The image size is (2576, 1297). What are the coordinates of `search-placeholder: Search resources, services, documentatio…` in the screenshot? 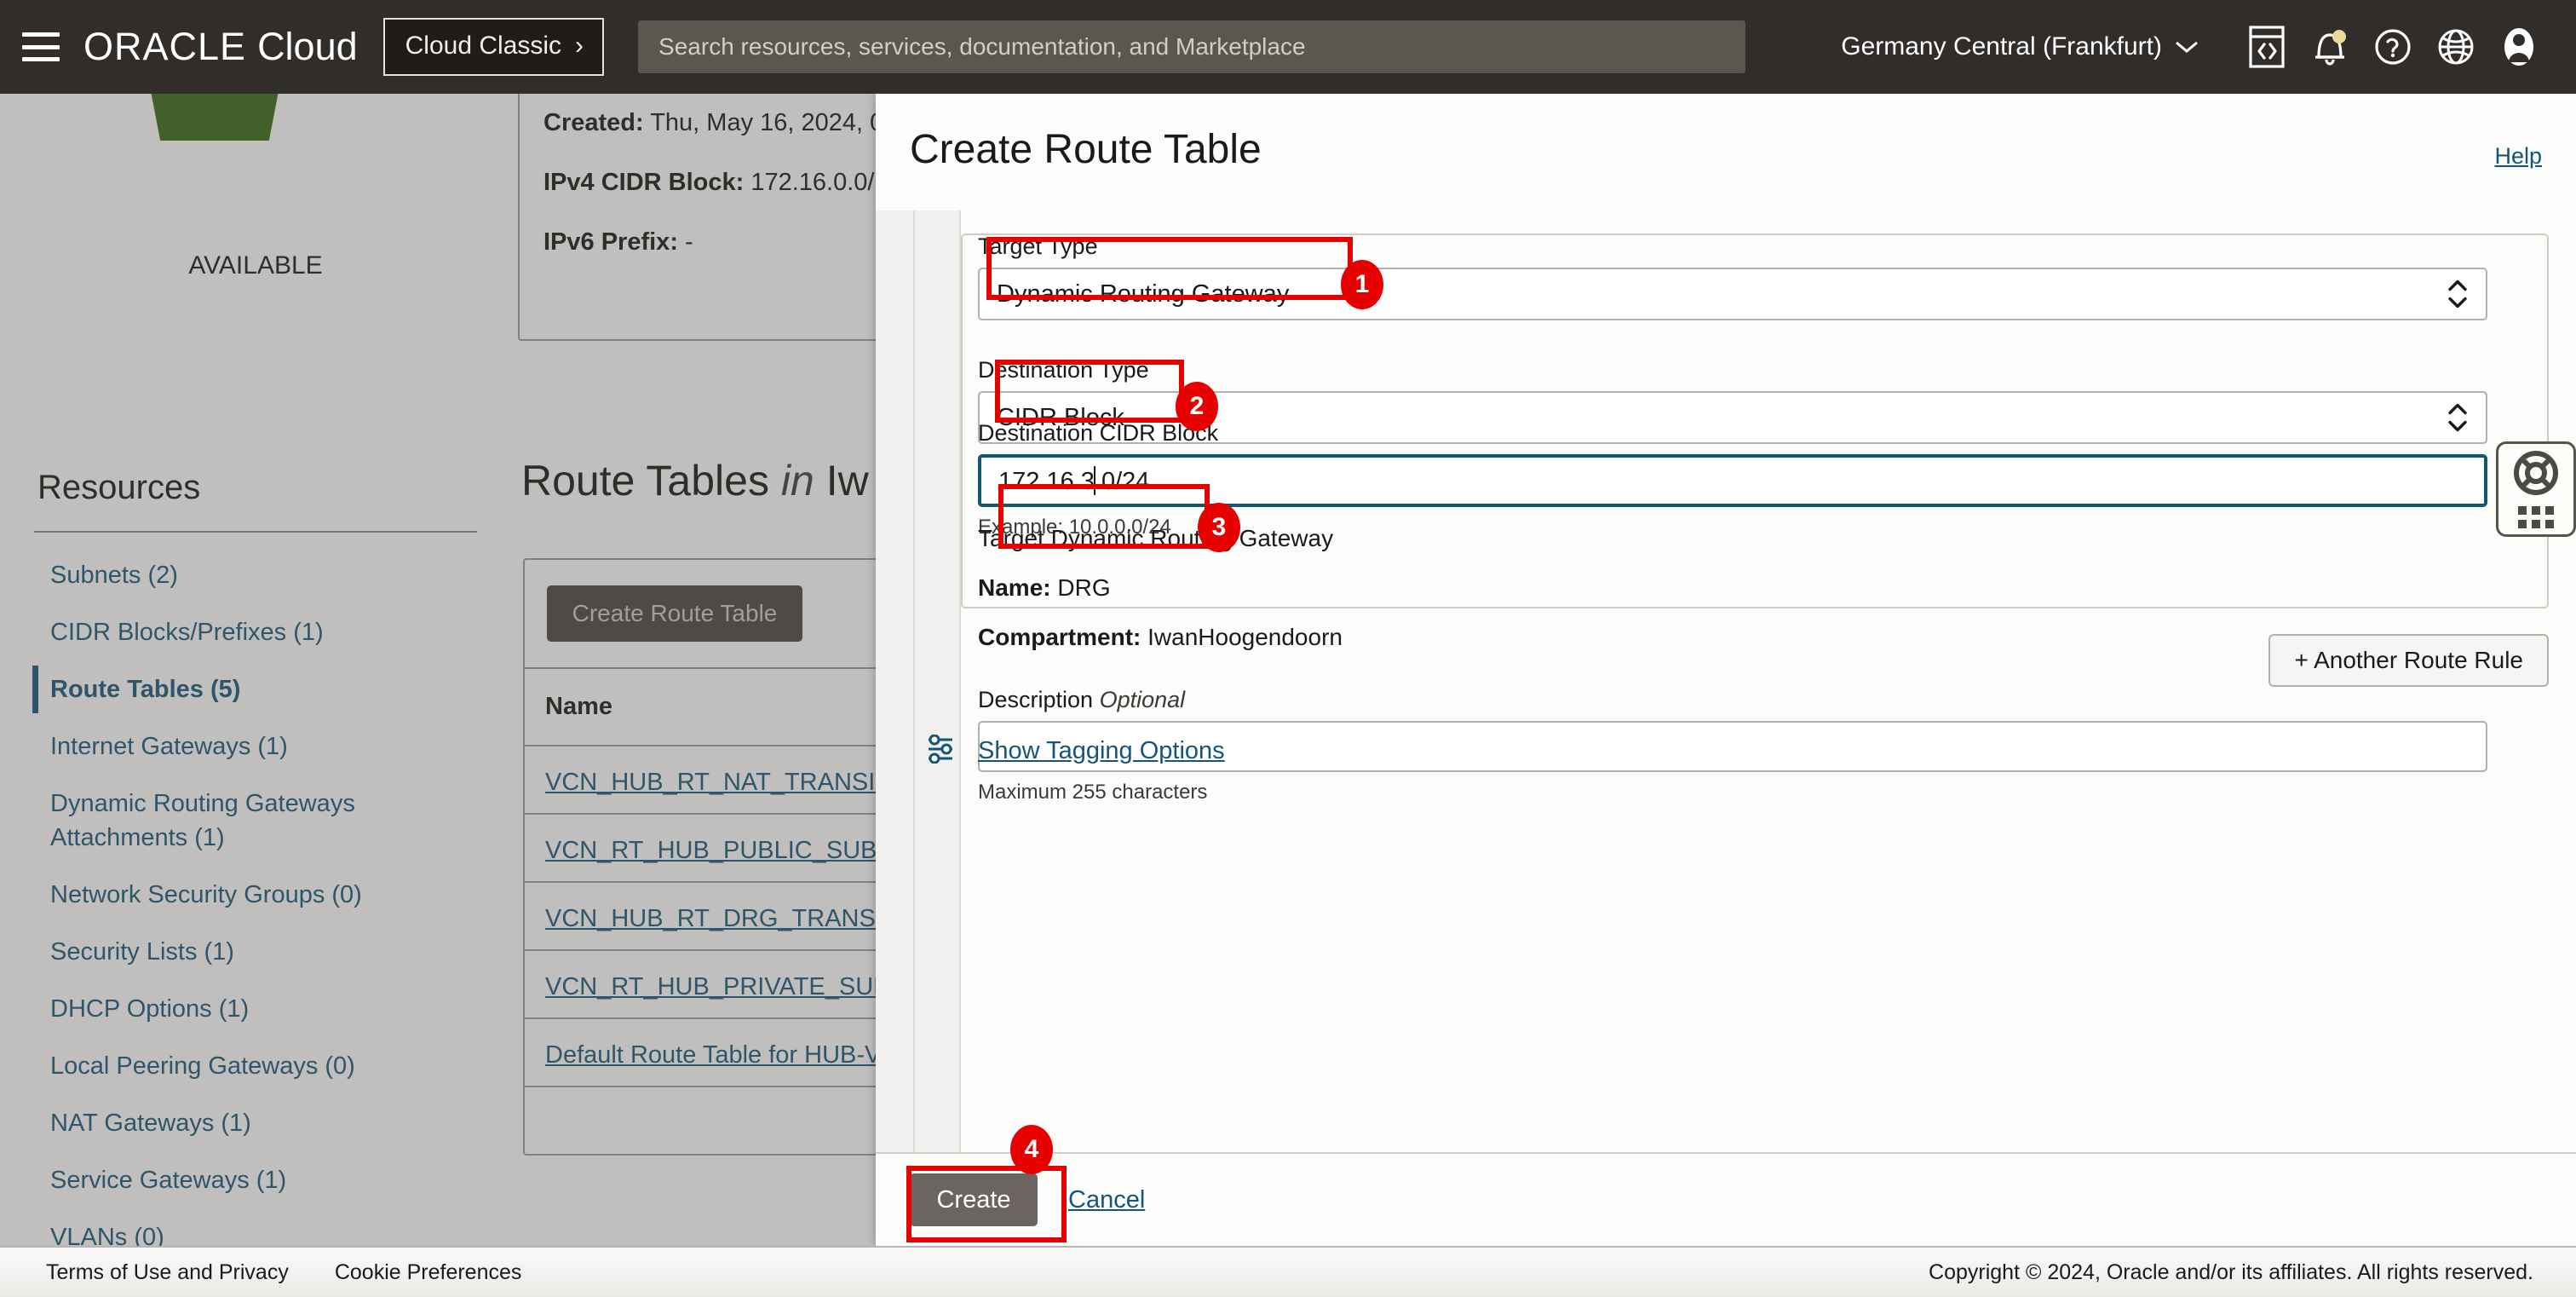 It's located at (982, 46).